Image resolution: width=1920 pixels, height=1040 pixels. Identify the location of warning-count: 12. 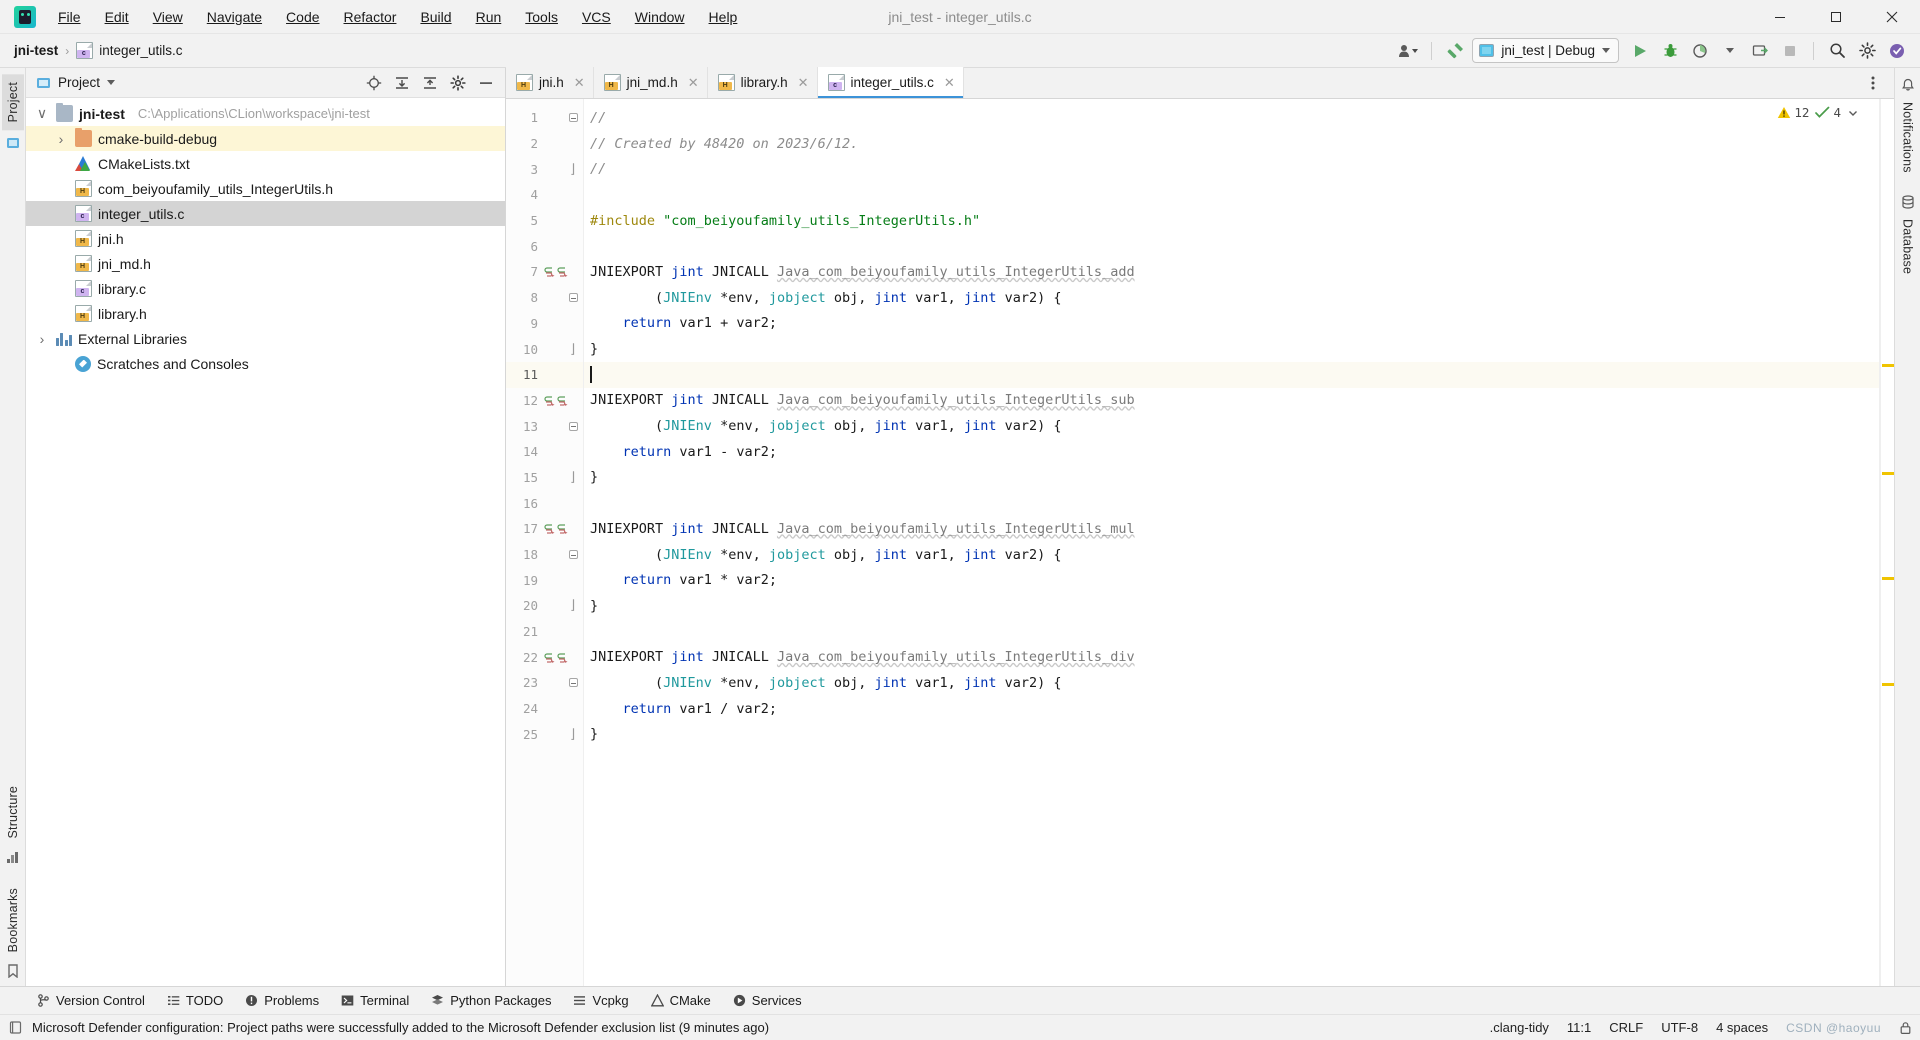
(1793, 112).